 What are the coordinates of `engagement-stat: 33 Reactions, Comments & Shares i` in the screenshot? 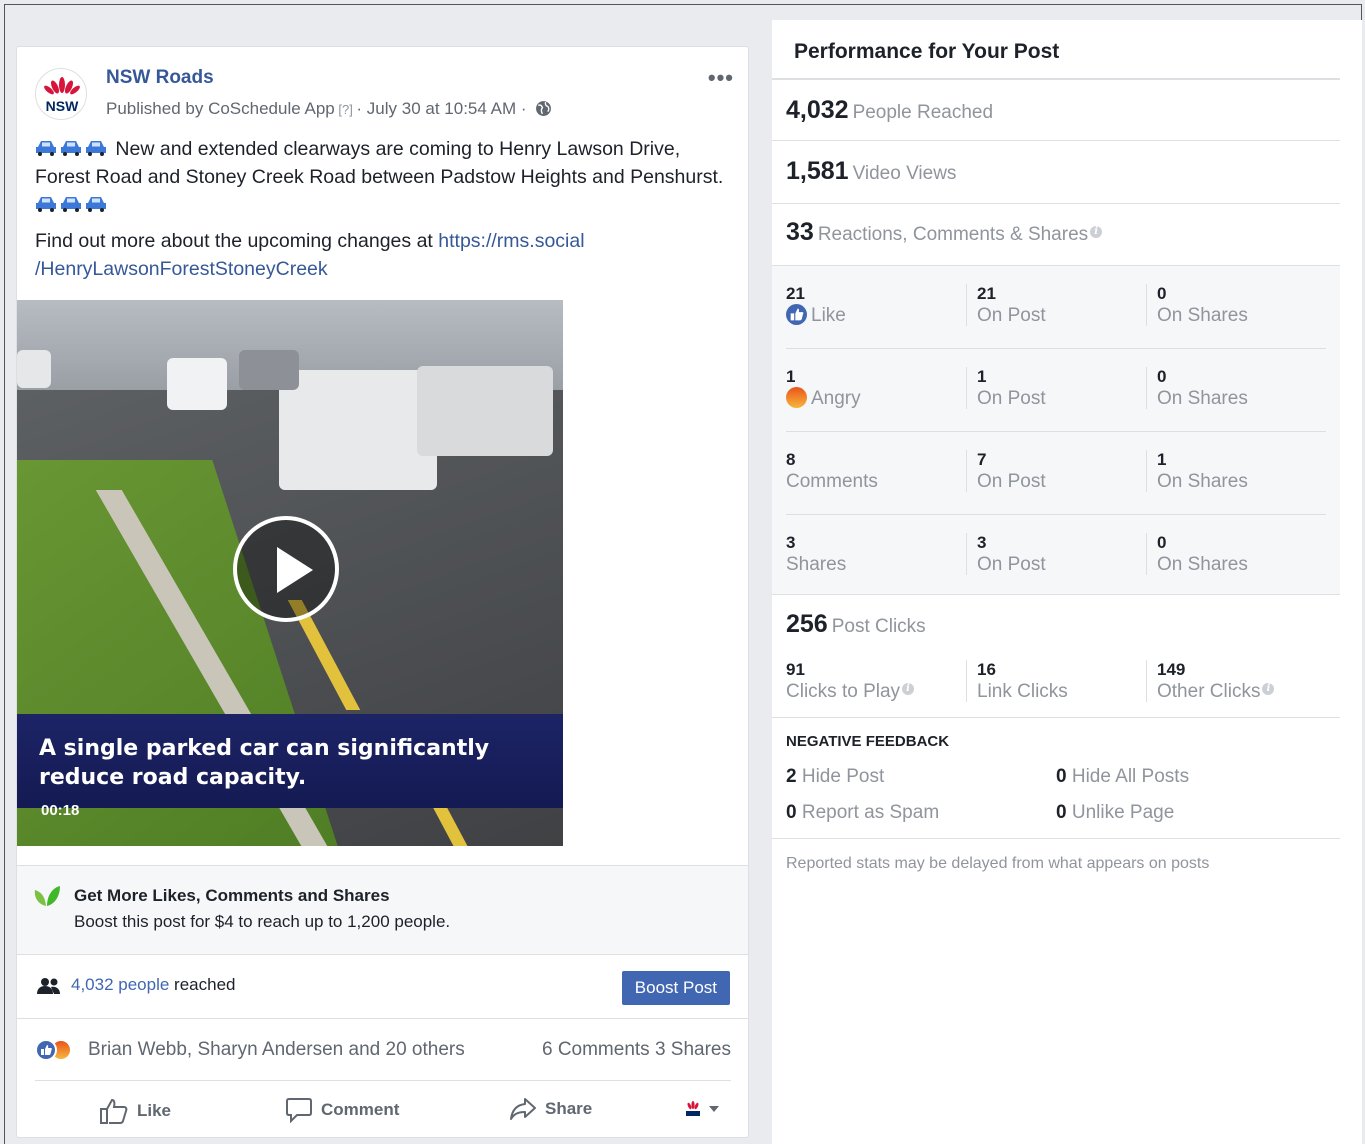 It's located at (944, 232).